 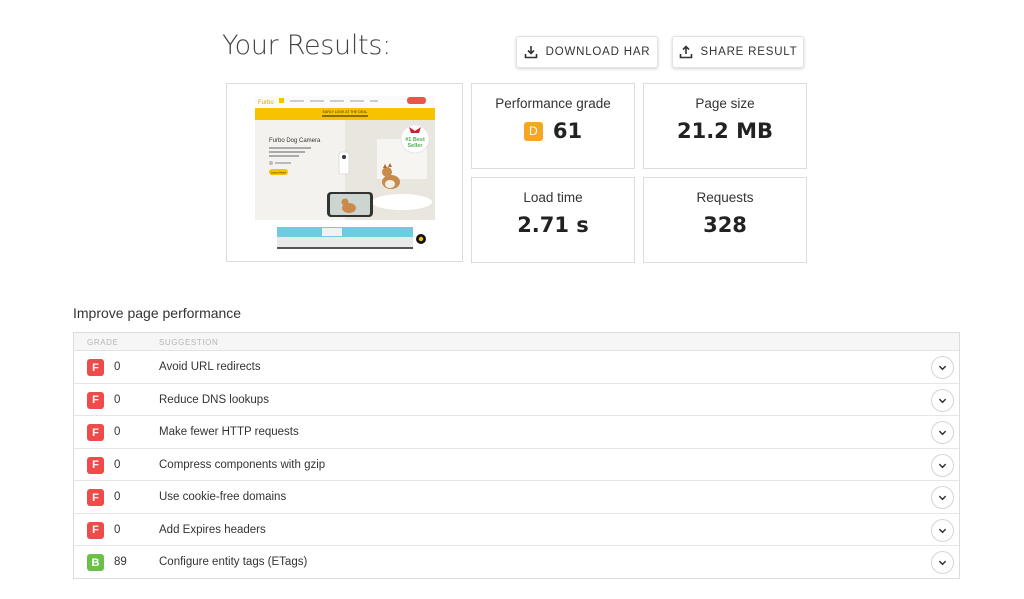 I want to click on share-result-button: SHARE RESULT, so click(x=738, y=52).